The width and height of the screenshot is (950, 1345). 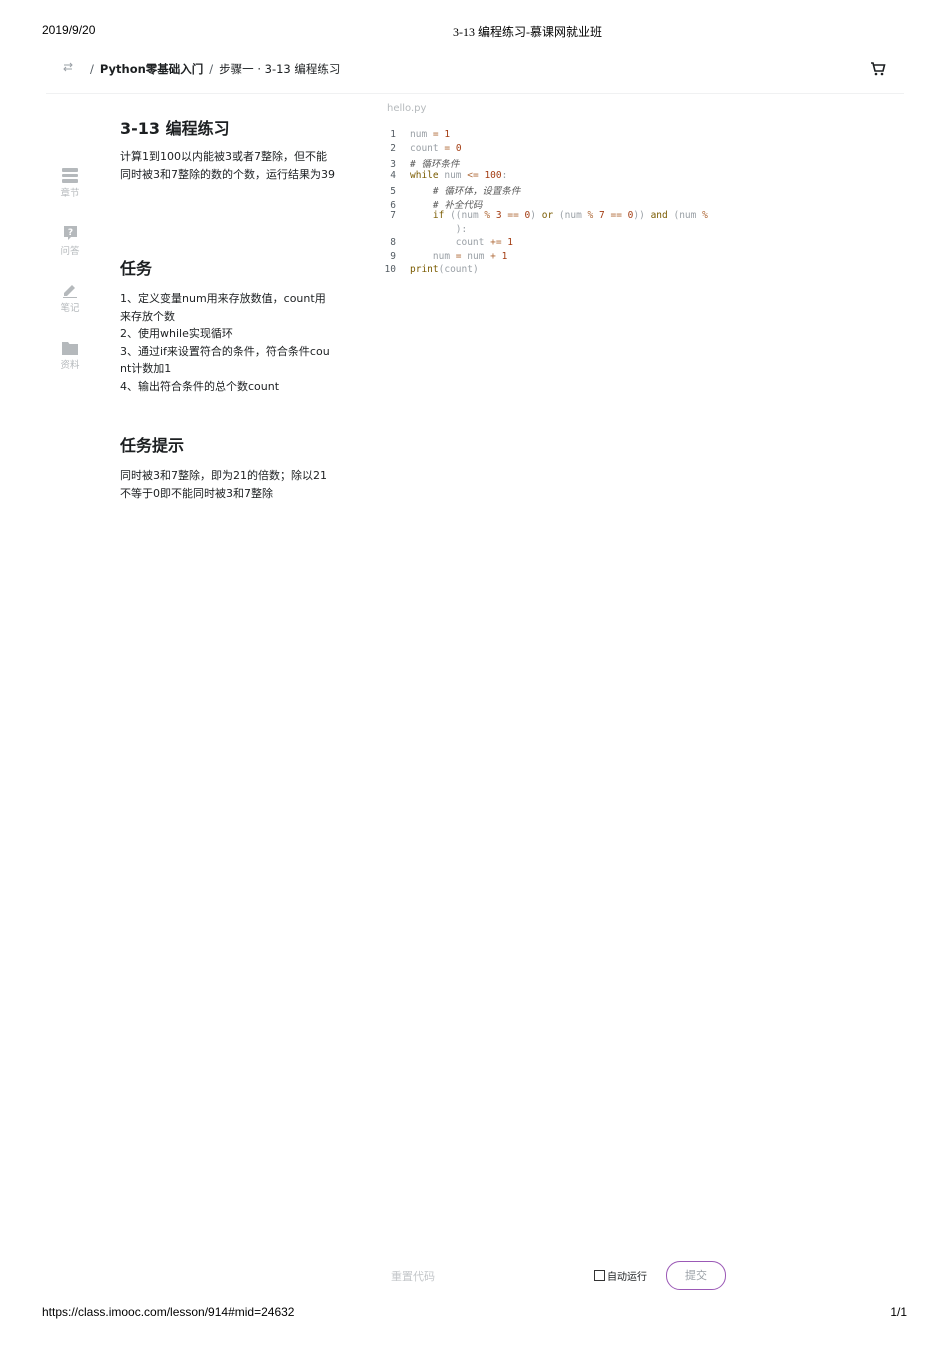 I want to click on top-bar: / Python零基础入门 / 步骤一 · 3-13 编程练习, so click(x=475, y=74).